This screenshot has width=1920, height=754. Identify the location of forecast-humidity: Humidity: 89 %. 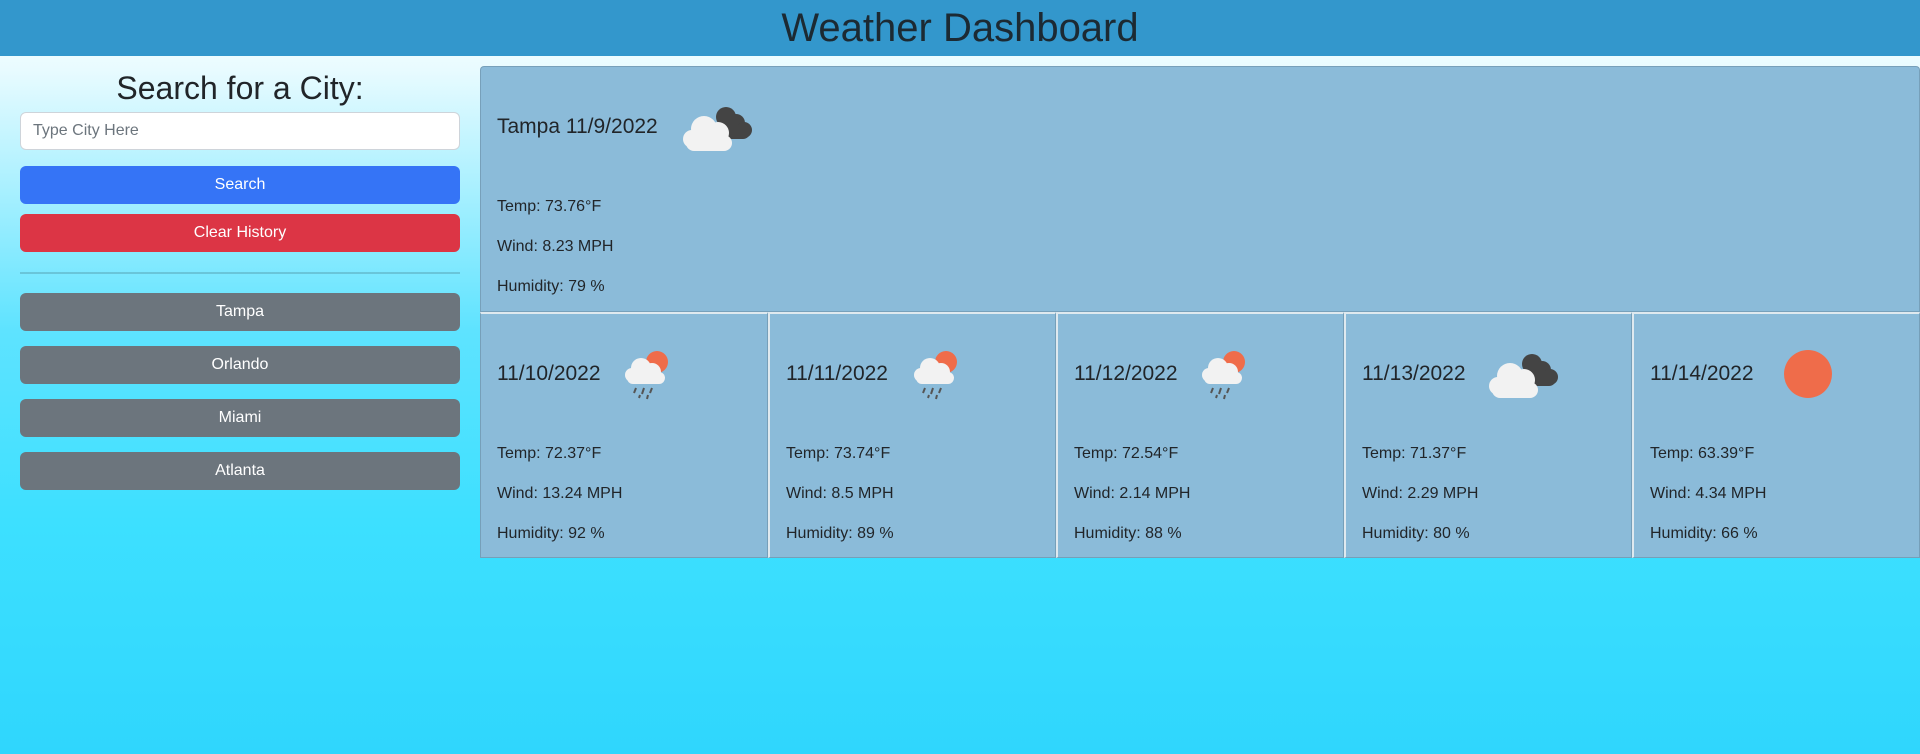
(840, 533).